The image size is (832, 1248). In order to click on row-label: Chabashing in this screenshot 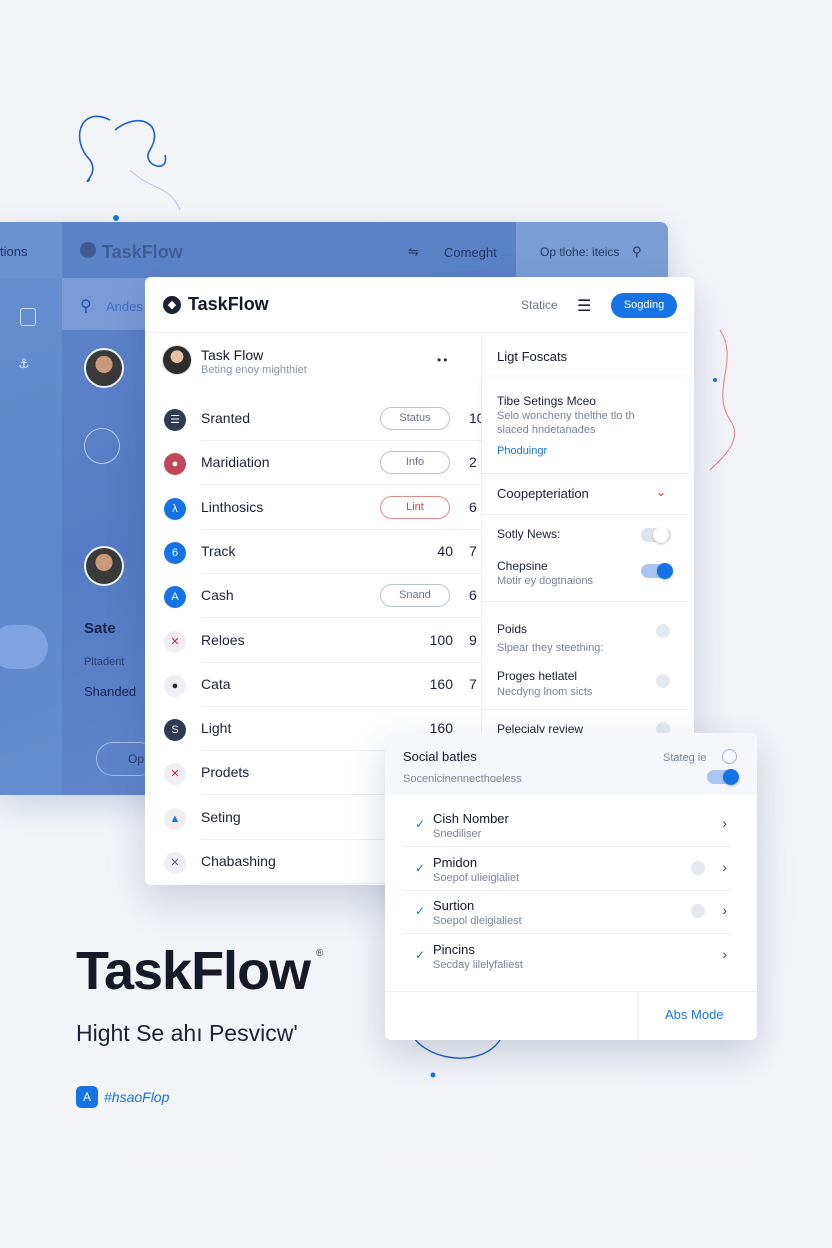, I will do `click(238, 861)`.